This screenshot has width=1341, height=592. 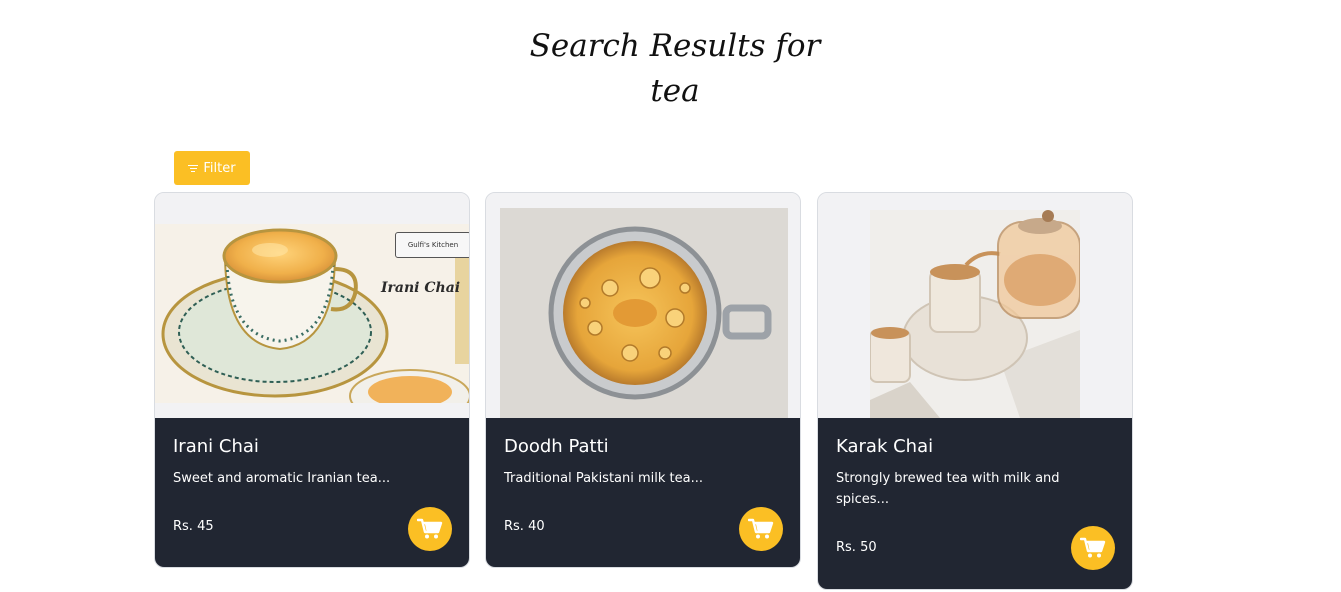 What do you see at coordinates (216, 446) in the screenshot?
I see `product-name: Irani Chai` at bounding box center [216, 446].